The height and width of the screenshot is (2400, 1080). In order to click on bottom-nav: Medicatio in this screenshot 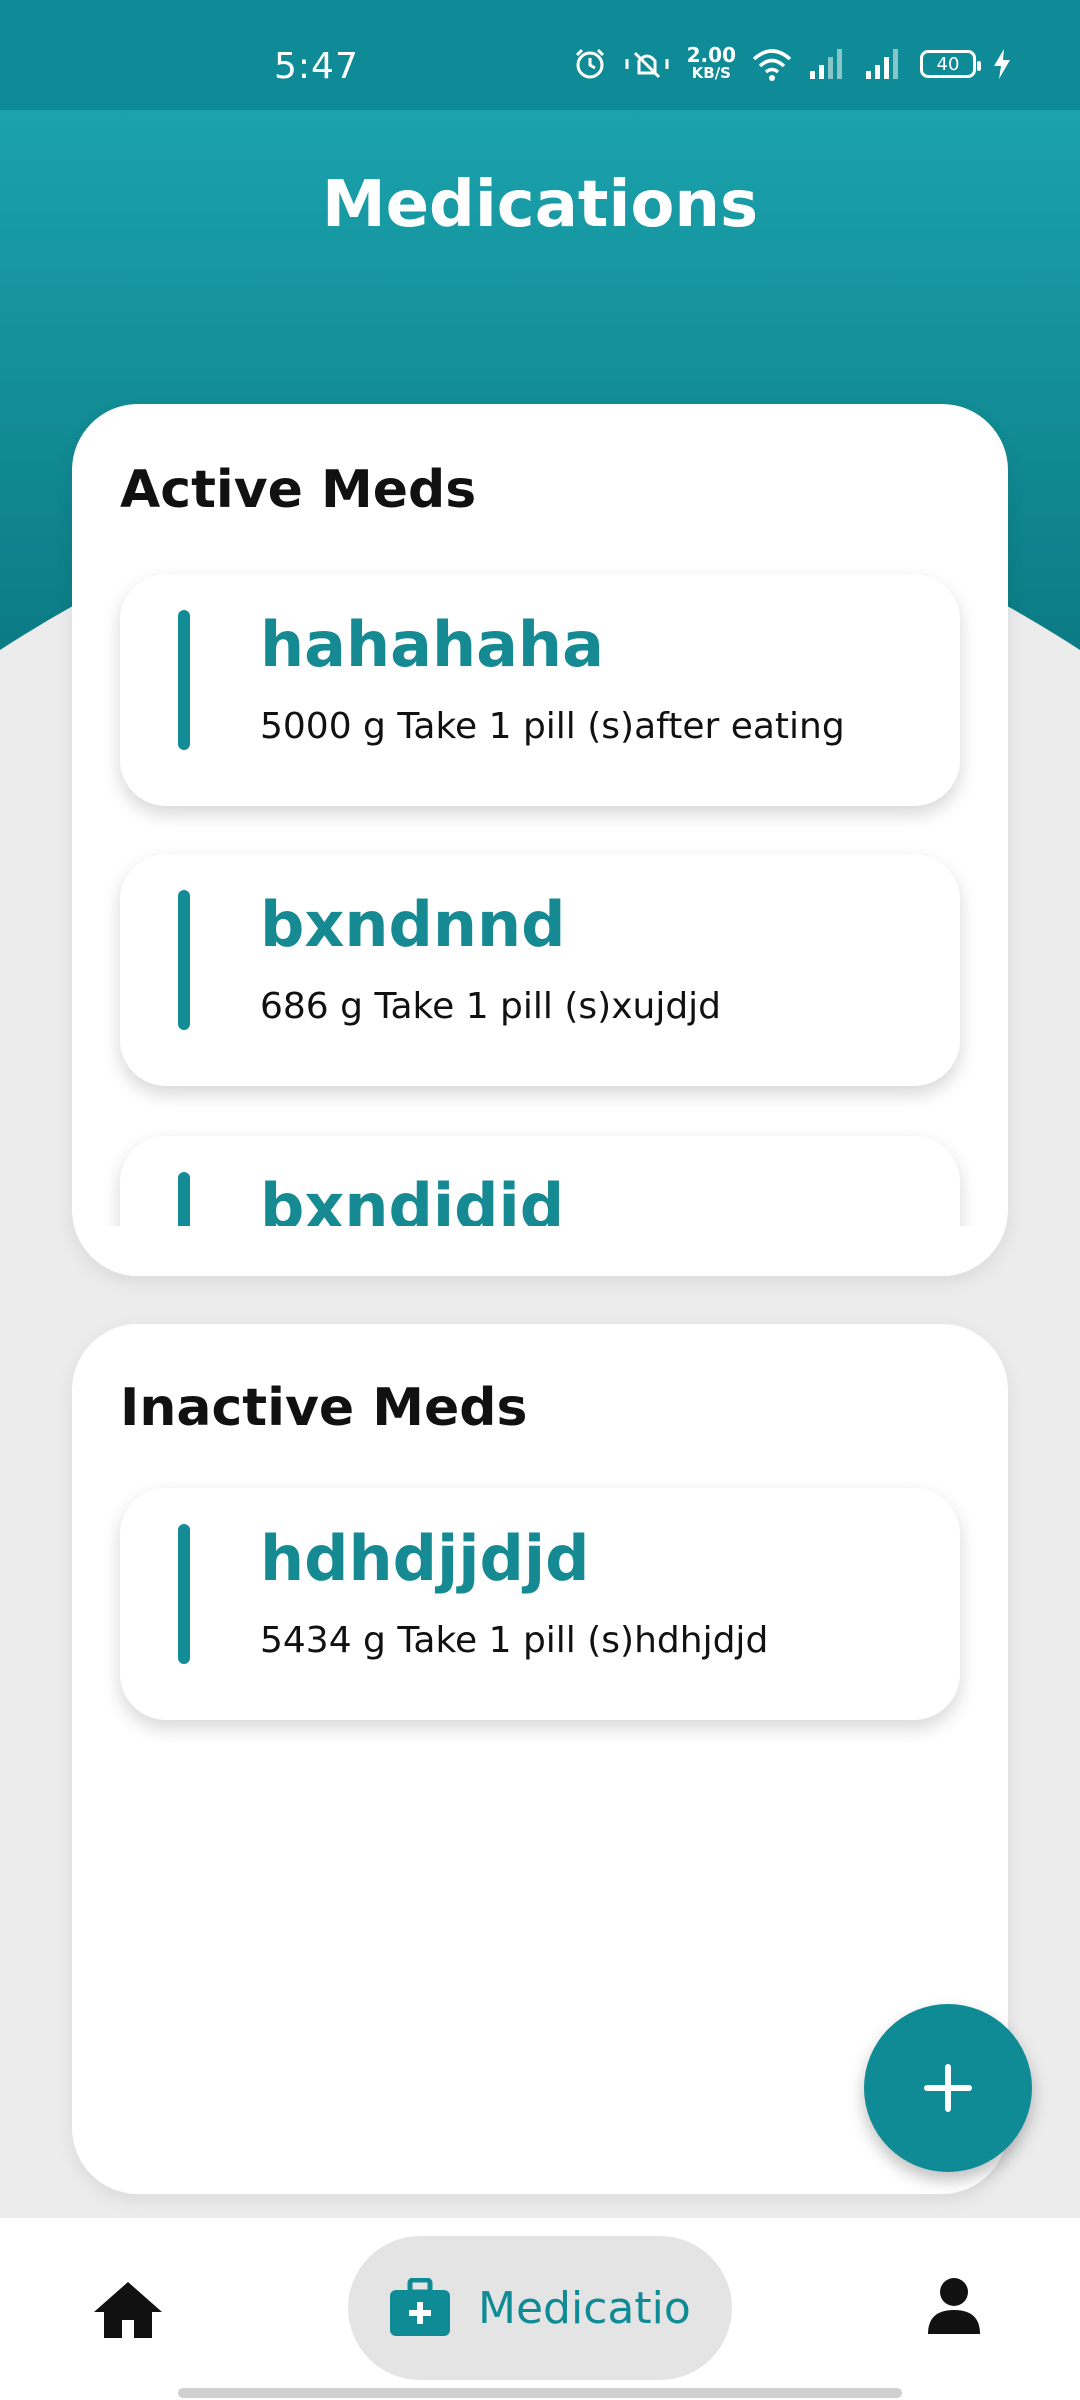, I will do `click(540, 2309)`.